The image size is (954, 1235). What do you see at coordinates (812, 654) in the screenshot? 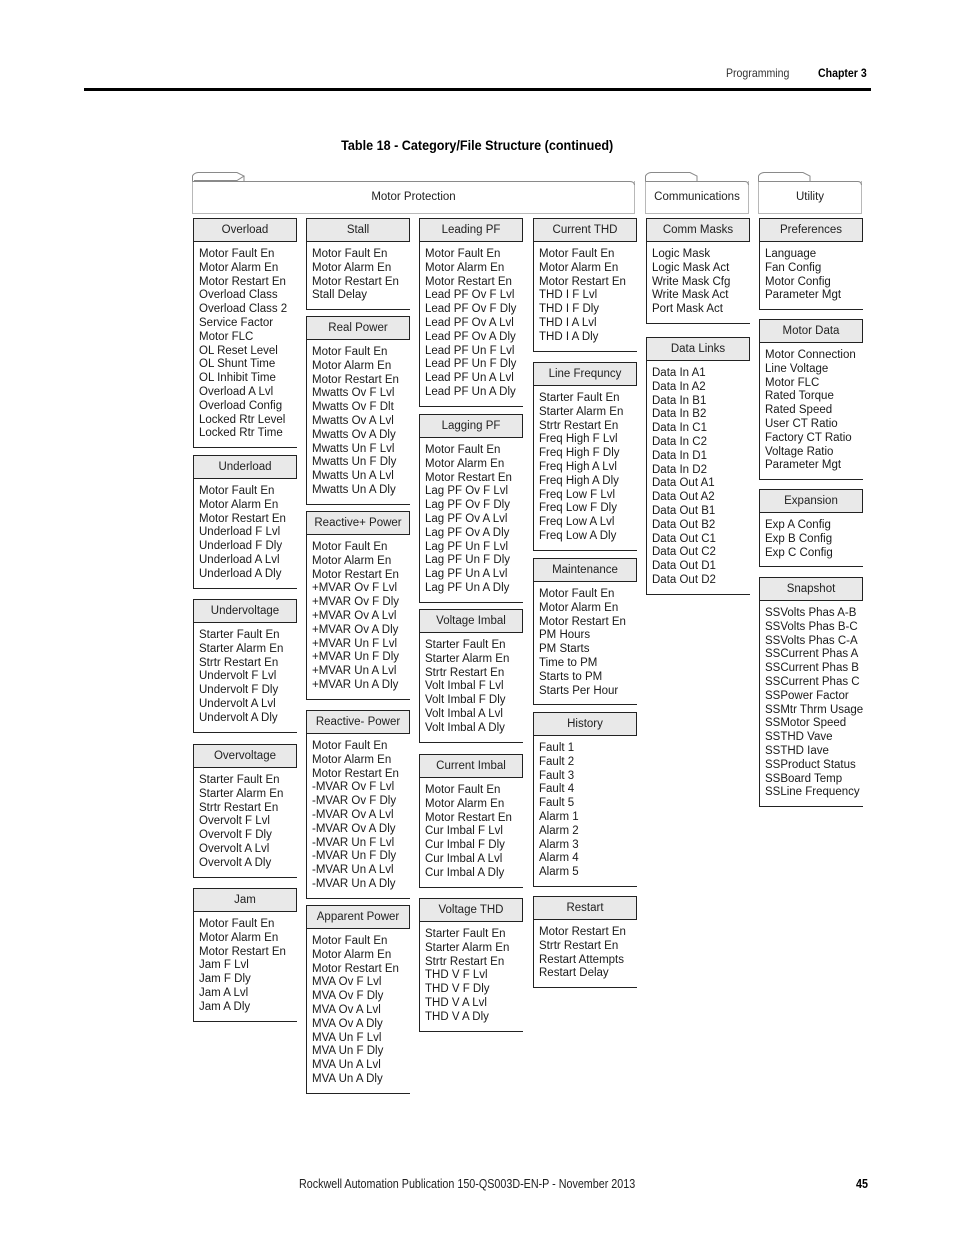
I see `parameter-item: SSCurrent Phas A` at bounding box center [812, 654].